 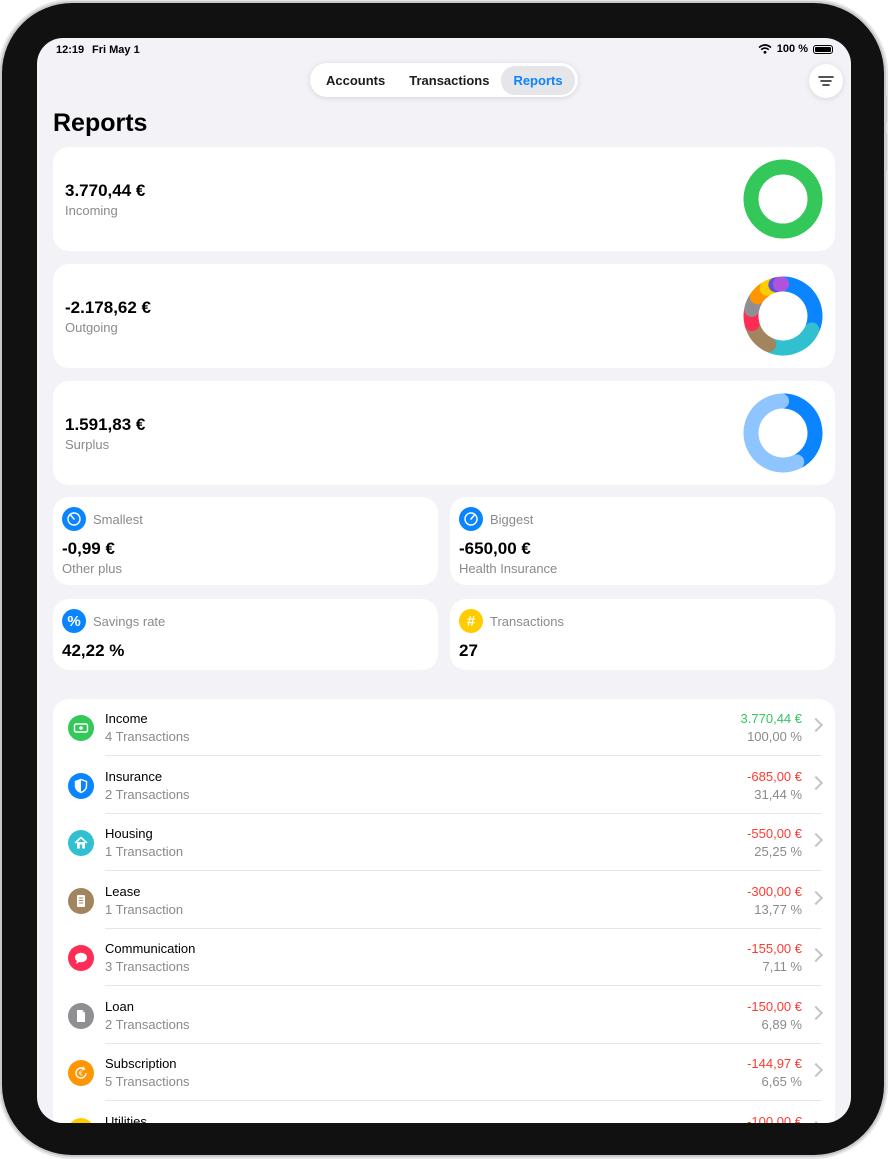 What do you see at coordinates (70, 50) in the screenshot?
I see `status-time: 12:19` at bounding box center [70, 50].